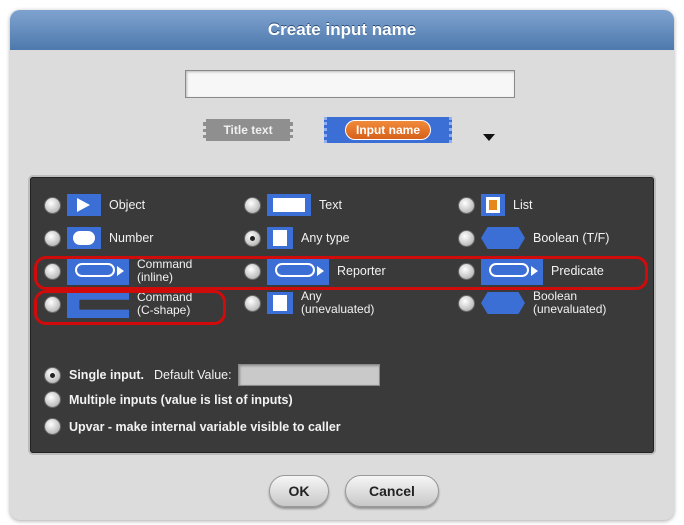 The image size is (684, 525). I want to click on object-type-icon, so click(84, 205).